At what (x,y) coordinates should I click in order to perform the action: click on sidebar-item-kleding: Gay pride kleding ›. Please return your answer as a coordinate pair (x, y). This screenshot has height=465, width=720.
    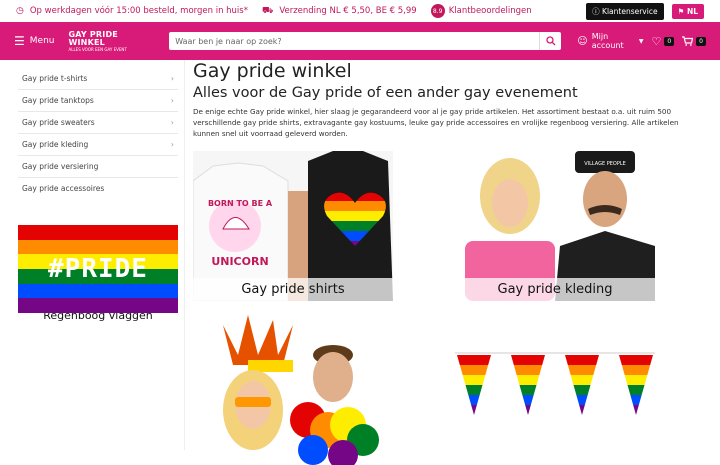
    Looking at the image, I should click on (98, 145).